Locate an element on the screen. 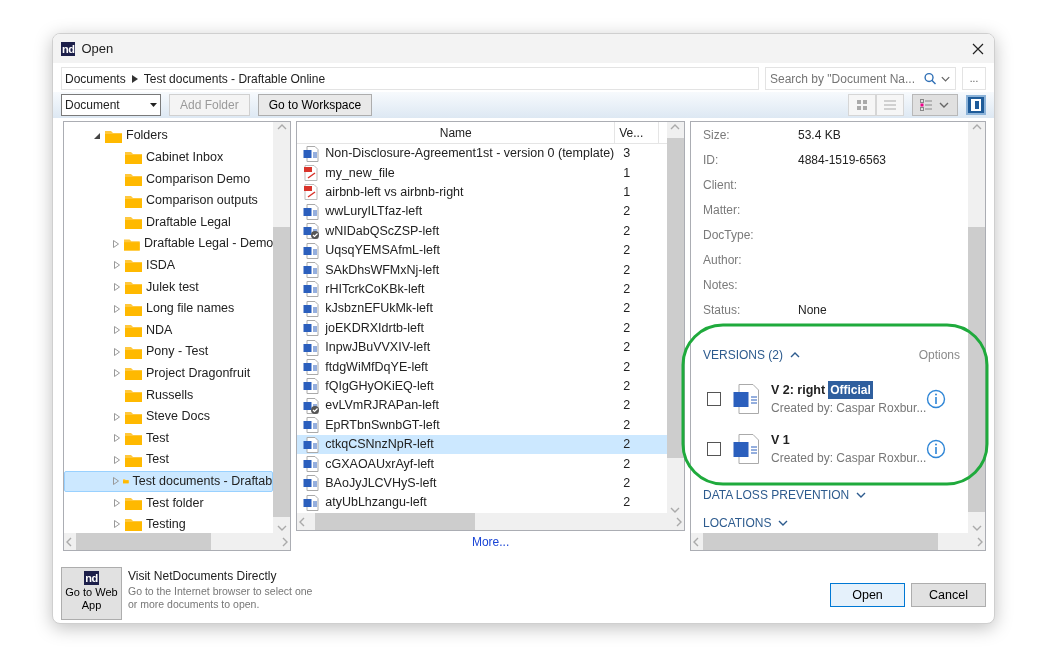 This screenshot has width=1043, height=664. tree-item: Steve Docs is located at coordinates (178, 416).